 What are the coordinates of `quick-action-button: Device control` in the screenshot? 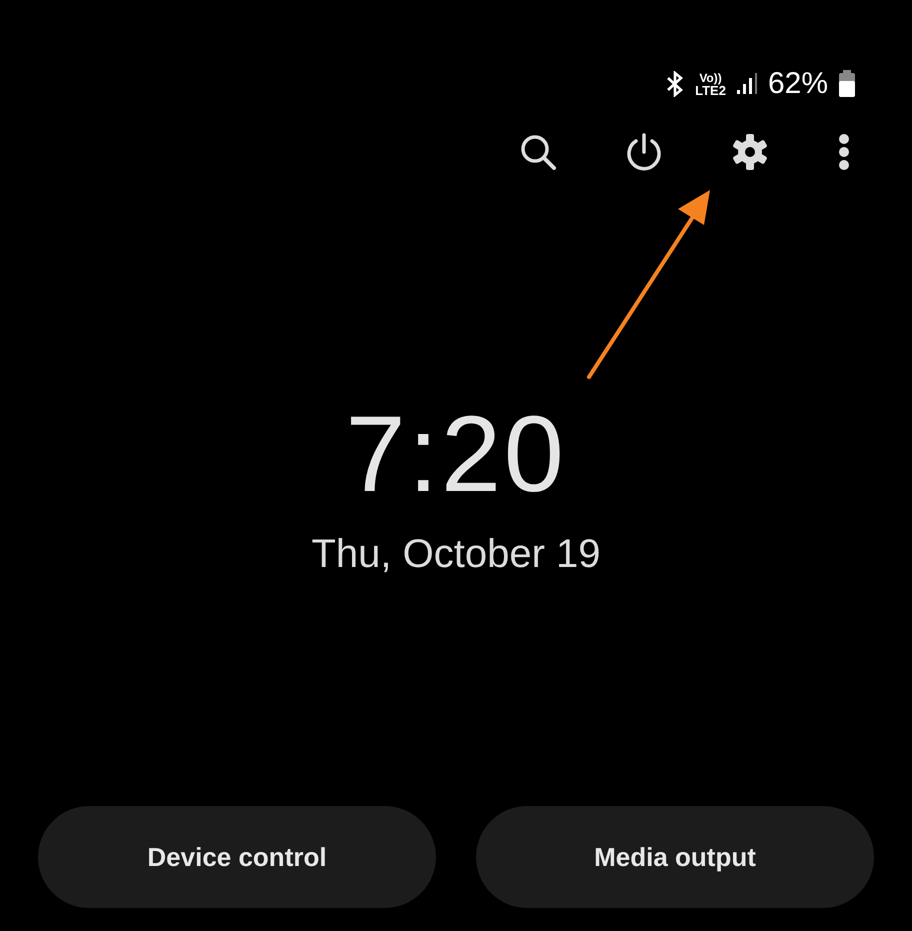 It's located at (237, 857).